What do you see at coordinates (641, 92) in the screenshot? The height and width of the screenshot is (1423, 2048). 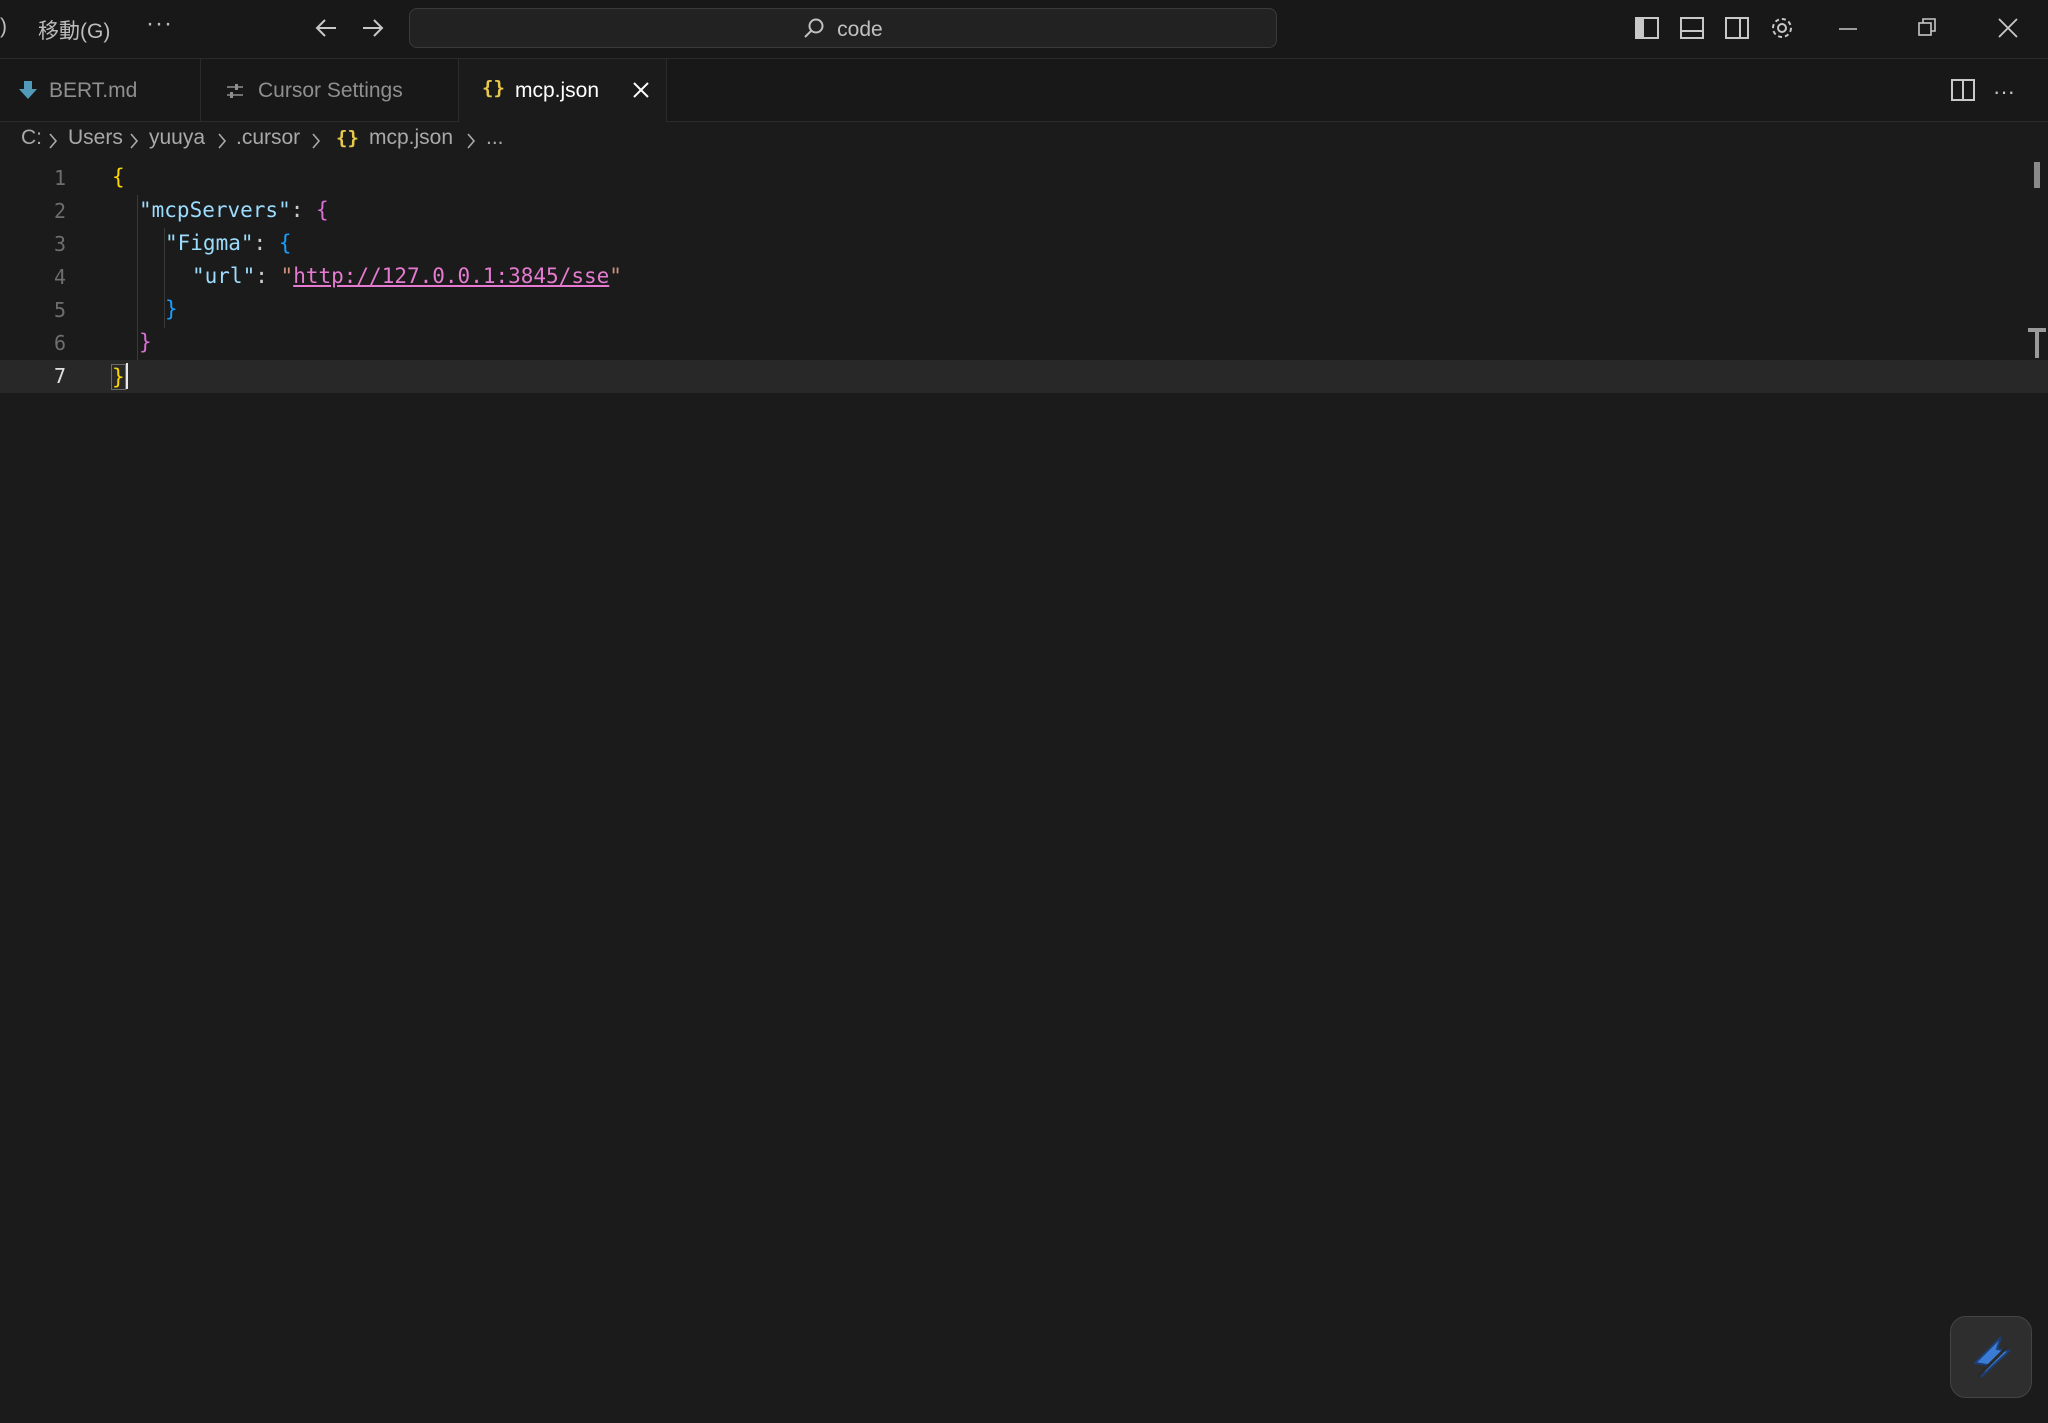 I see `close-tab-icon` at bounding box center [641, 92].